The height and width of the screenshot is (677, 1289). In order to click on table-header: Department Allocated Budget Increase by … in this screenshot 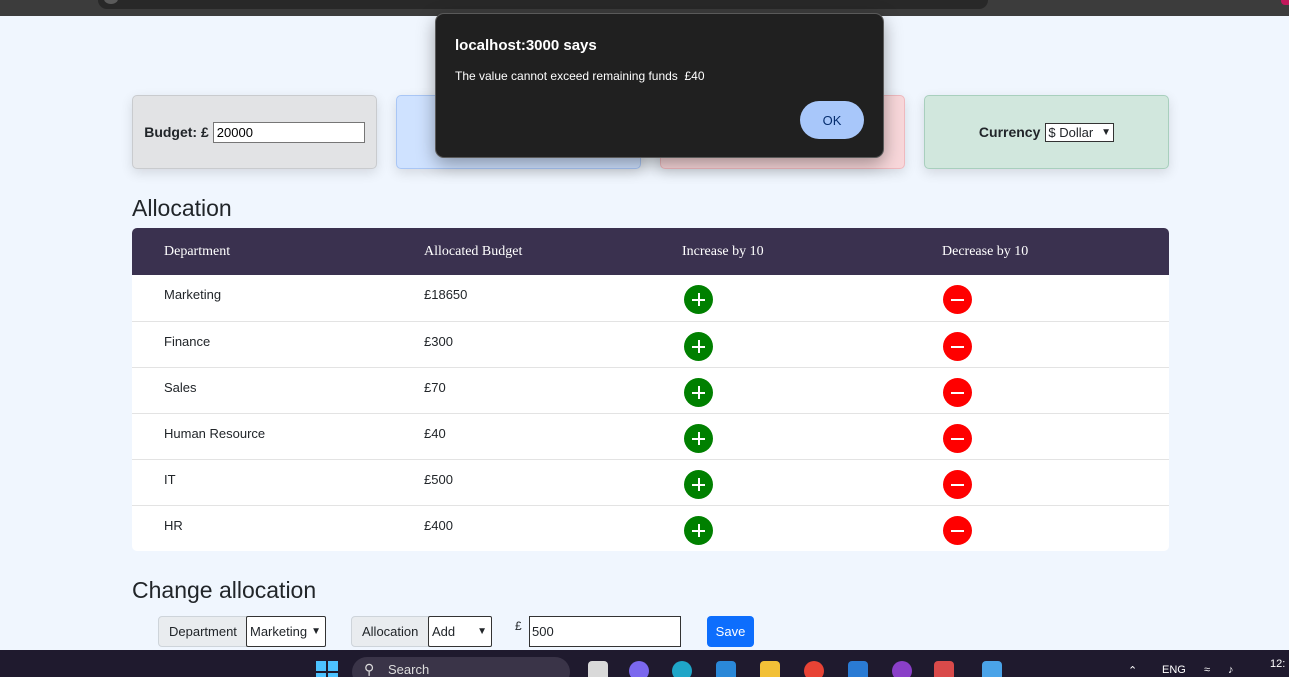, I will do `click(650, 251)`.